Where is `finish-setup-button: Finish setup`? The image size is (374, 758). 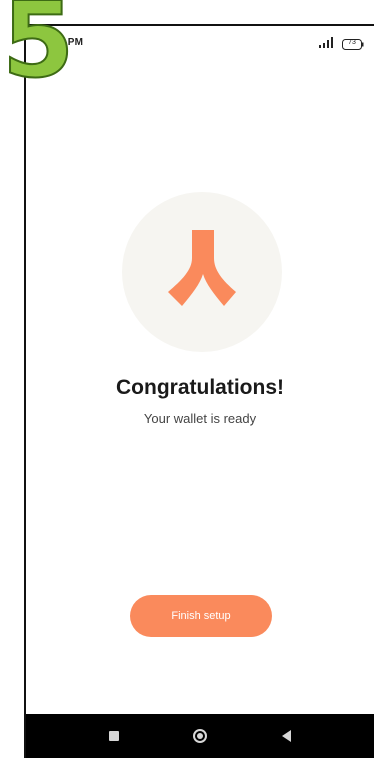
finish-setup-button: Finish setup is located at coordinates (201, 616).